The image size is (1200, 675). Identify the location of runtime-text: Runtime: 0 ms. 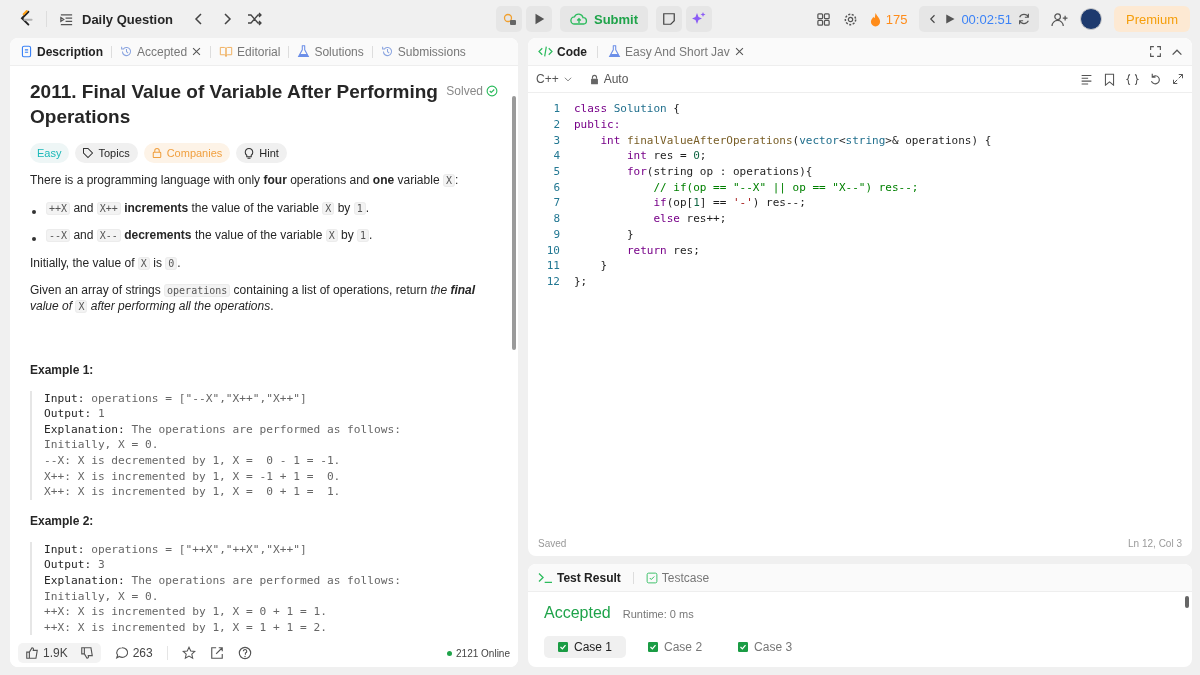
(658, 614).